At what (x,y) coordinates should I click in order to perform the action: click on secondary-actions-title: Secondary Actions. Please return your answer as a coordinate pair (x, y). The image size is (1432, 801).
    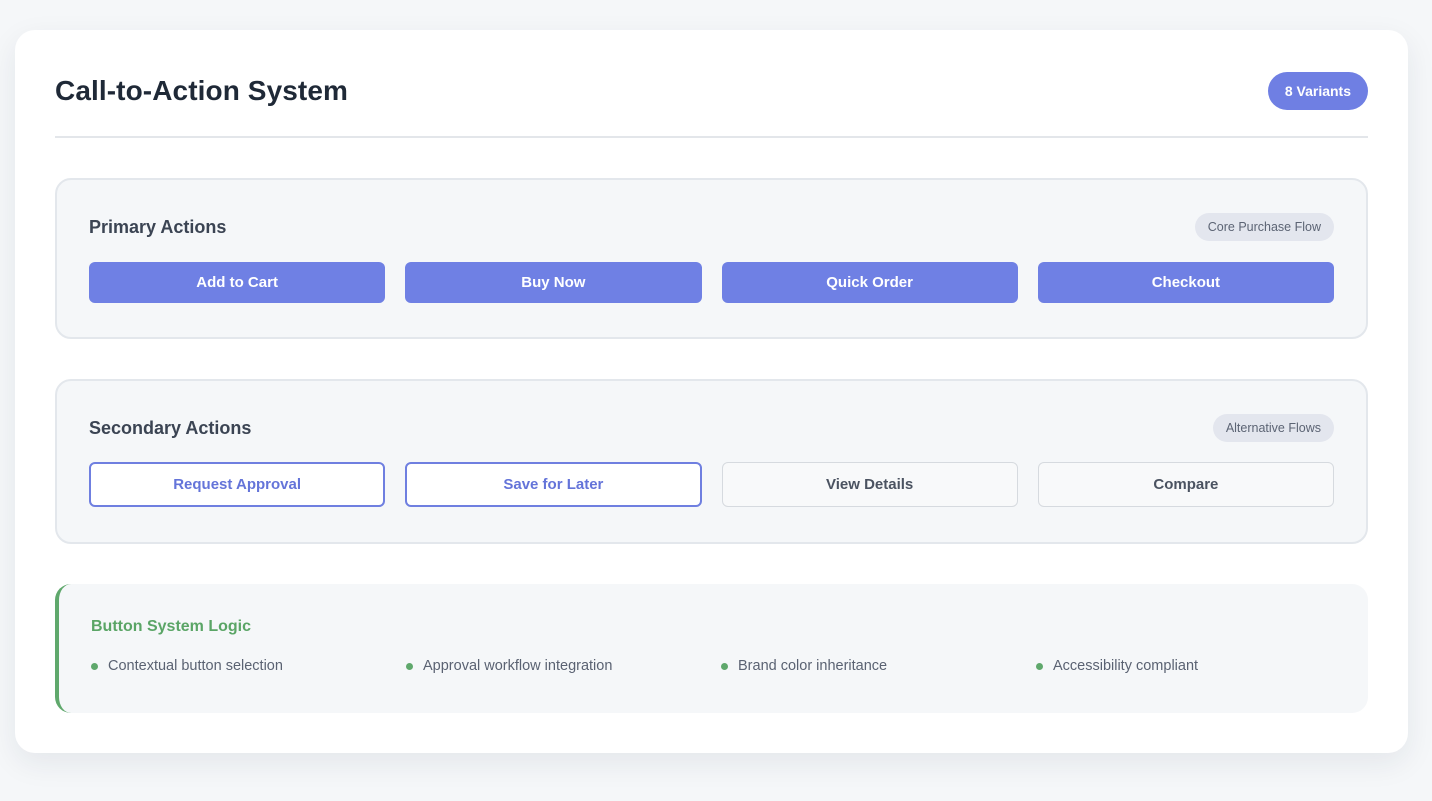
    Looking at the image, I should click on (170, 427).